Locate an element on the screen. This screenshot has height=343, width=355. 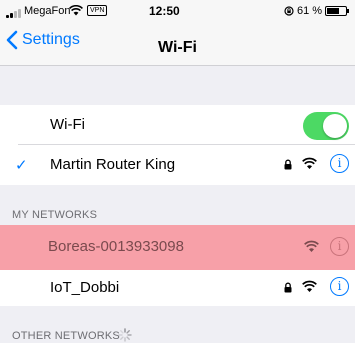
status-bar: MegaFon VPN 12:50 61 % is located at coordinates (177, 12).